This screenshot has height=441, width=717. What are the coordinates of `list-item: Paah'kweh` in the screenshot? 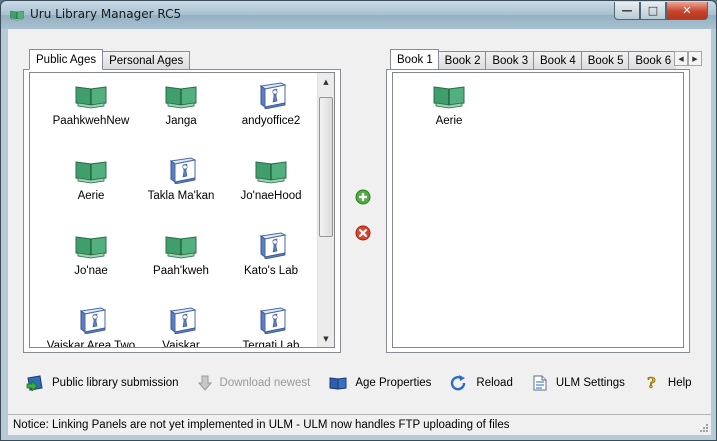 It's located at (181, 255).